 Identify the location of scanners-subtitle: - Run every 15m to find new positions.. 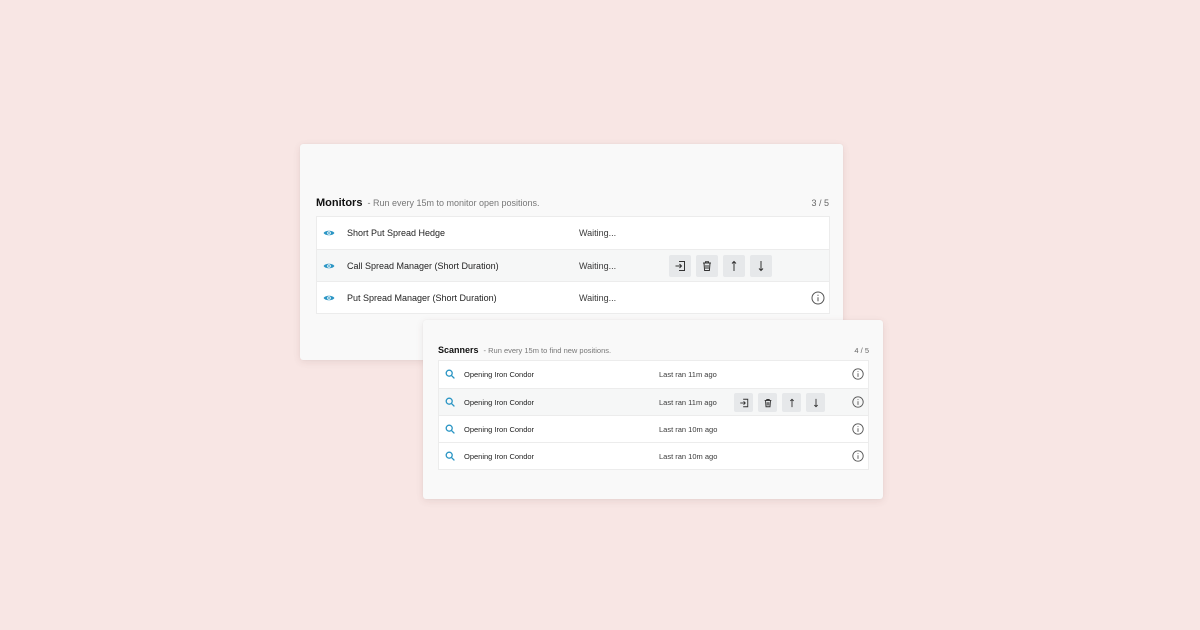
(547, 350).